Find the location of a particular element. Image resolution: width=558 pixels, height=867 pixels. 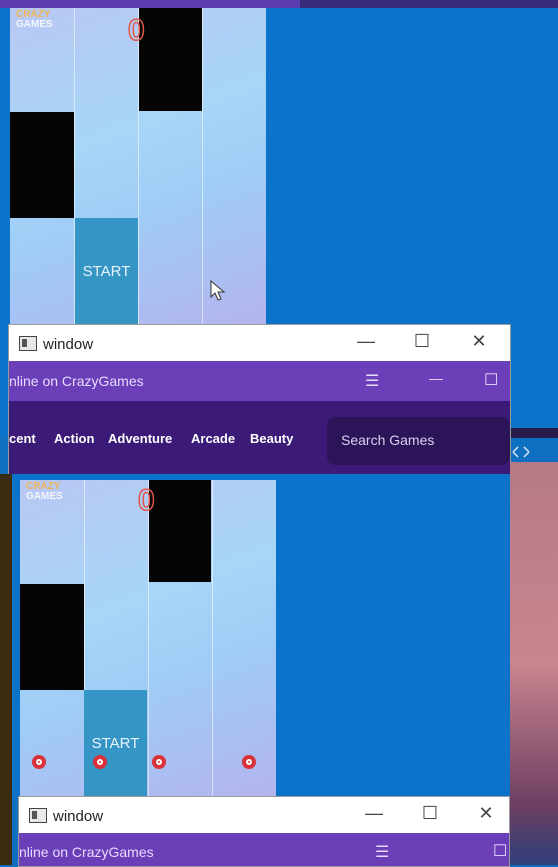

search-placeholder: Search Games is located at coordinates (388, 440).